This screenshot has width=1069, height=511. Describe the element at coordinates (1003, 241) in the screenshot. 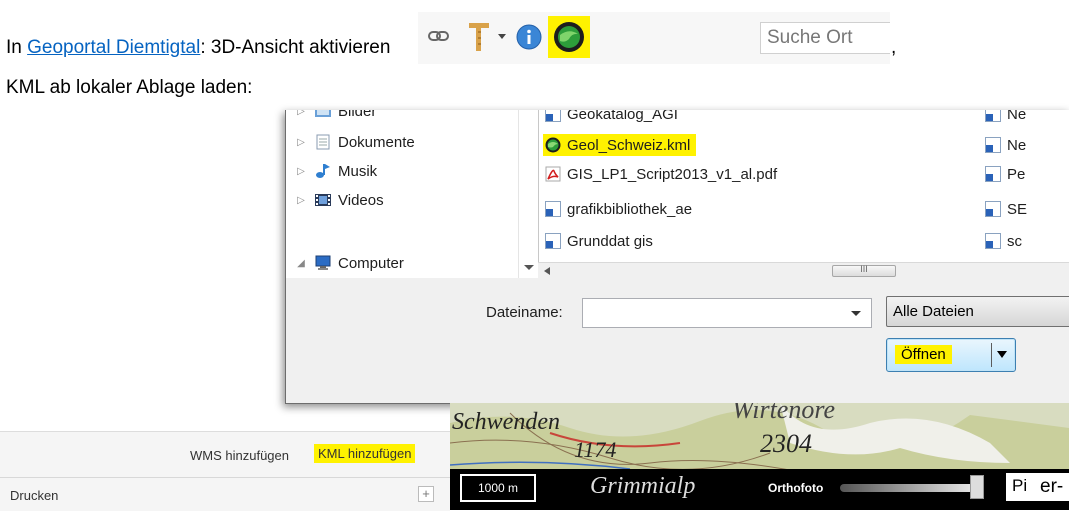

I see `file-item-col2: sc` at that location.